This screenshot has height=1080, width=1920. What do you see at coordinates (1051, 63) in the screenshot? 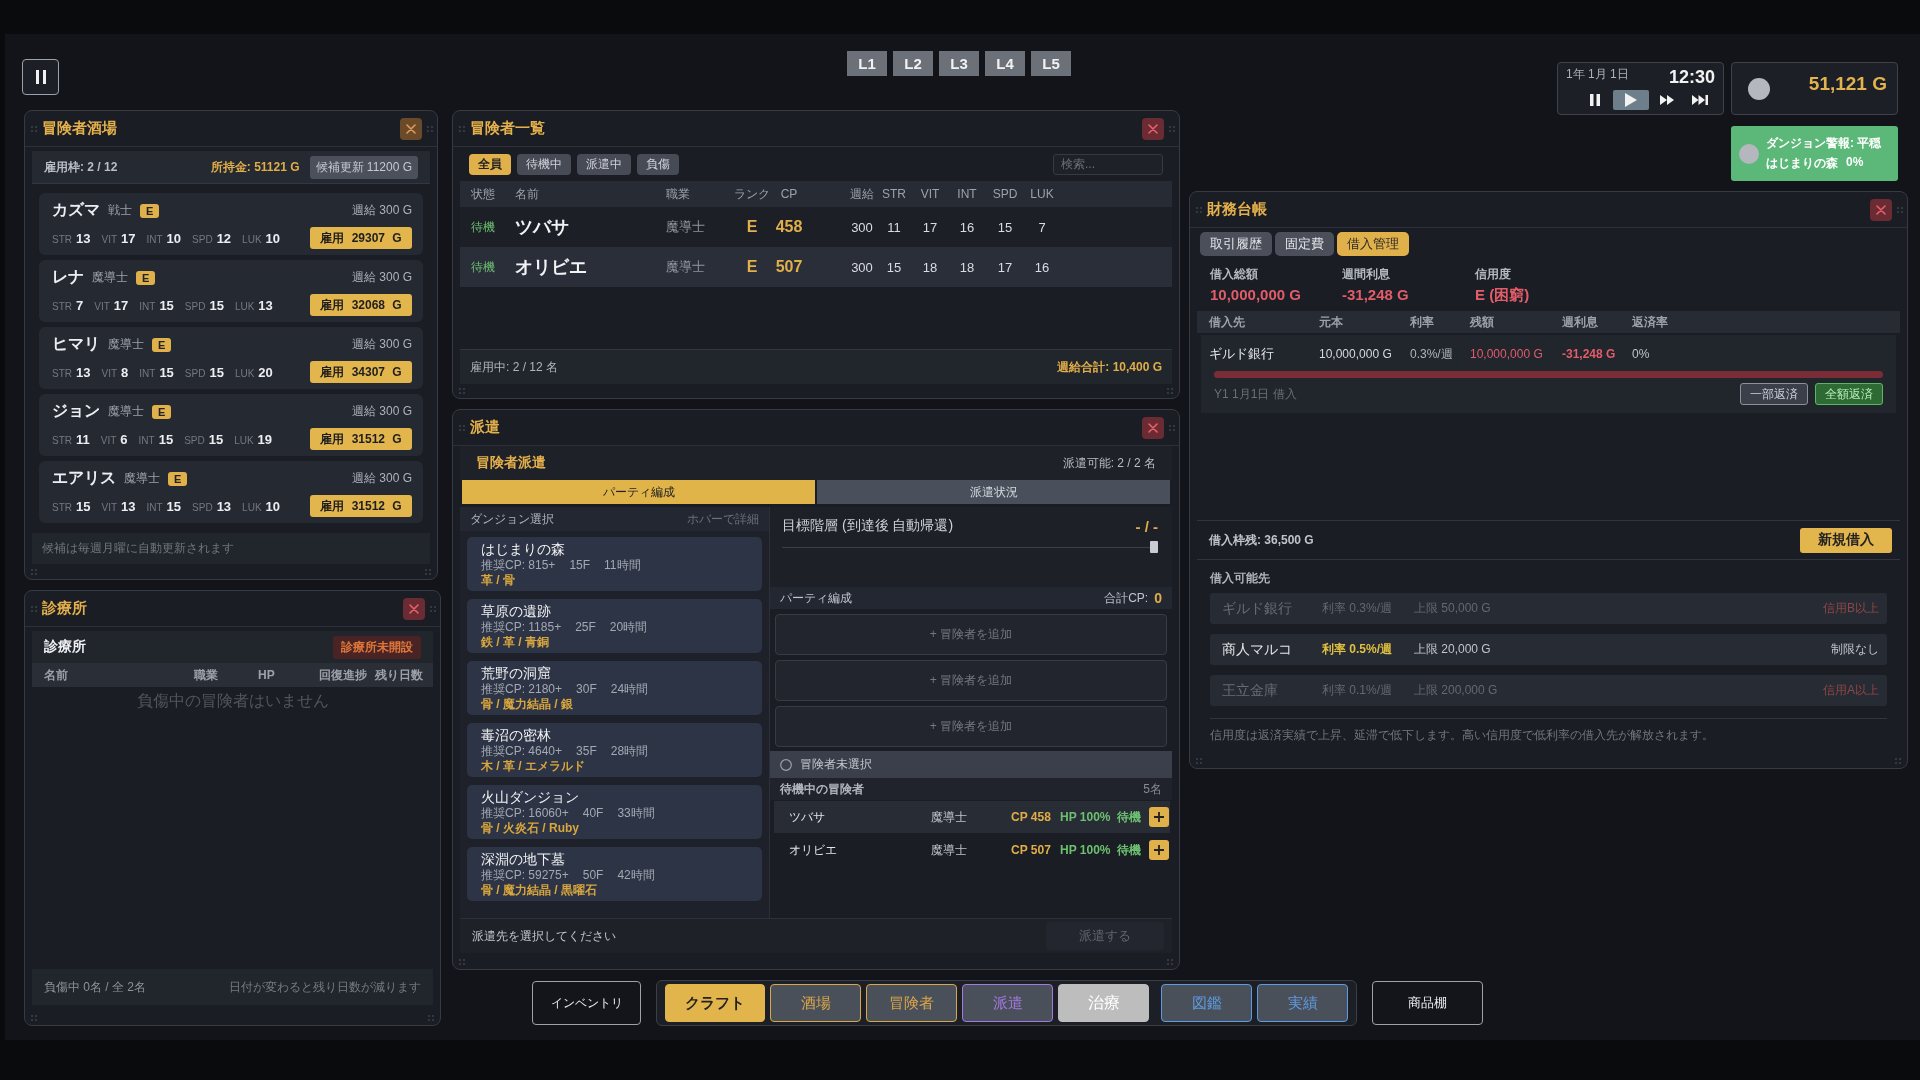
I see `layer-button: L5` at bounding box center [1051, 63].